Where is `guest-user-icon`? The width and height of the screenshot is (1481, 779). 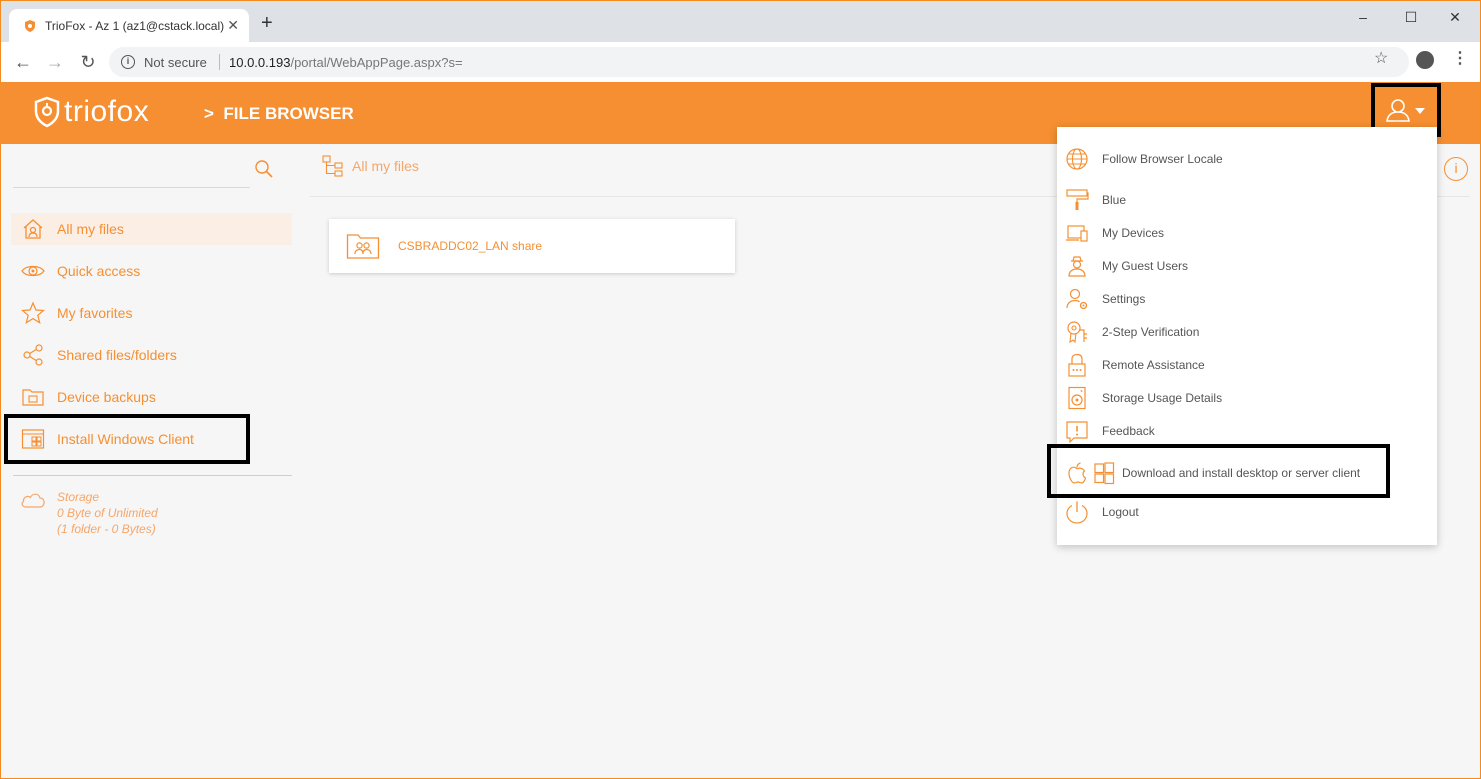
guest-user-icon is located at coordinates (1077, 266).